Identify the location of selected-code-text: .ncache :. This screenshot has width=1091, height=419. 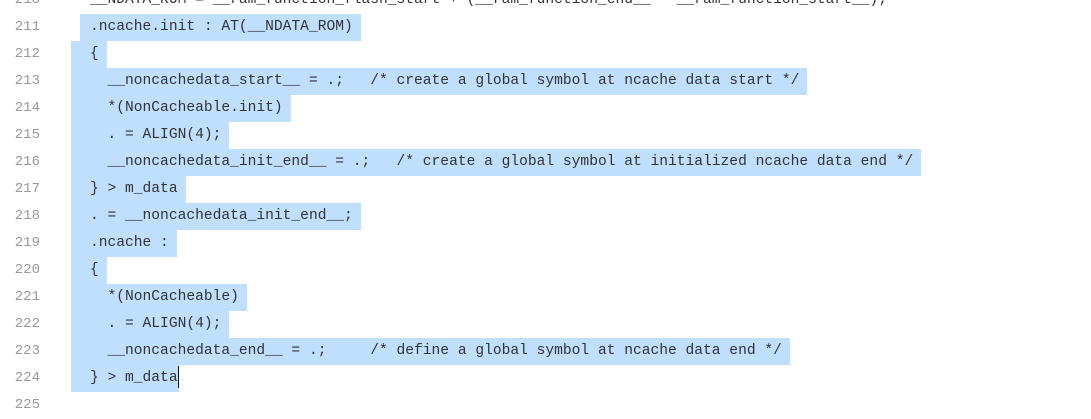
(124, 243).